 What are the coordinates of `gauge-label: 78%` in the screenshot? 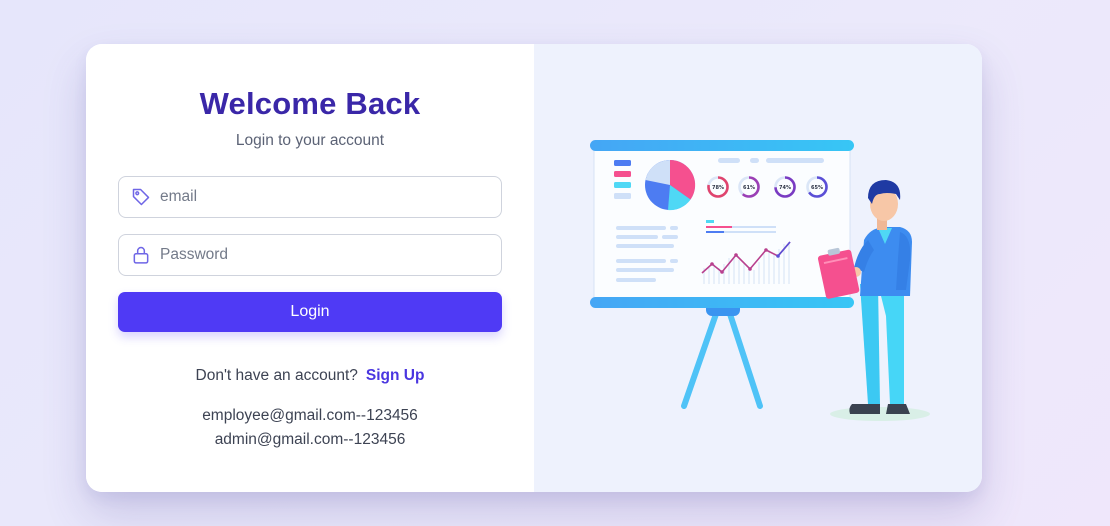 It's located at (718, 188).